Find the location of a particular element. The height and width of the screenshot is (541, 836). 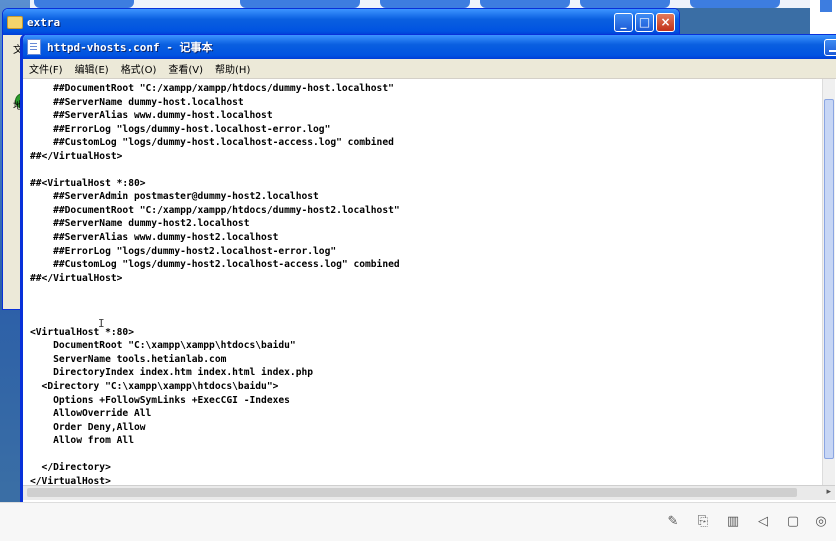

top-taskbar-strip is located at coordinates (418, 4).